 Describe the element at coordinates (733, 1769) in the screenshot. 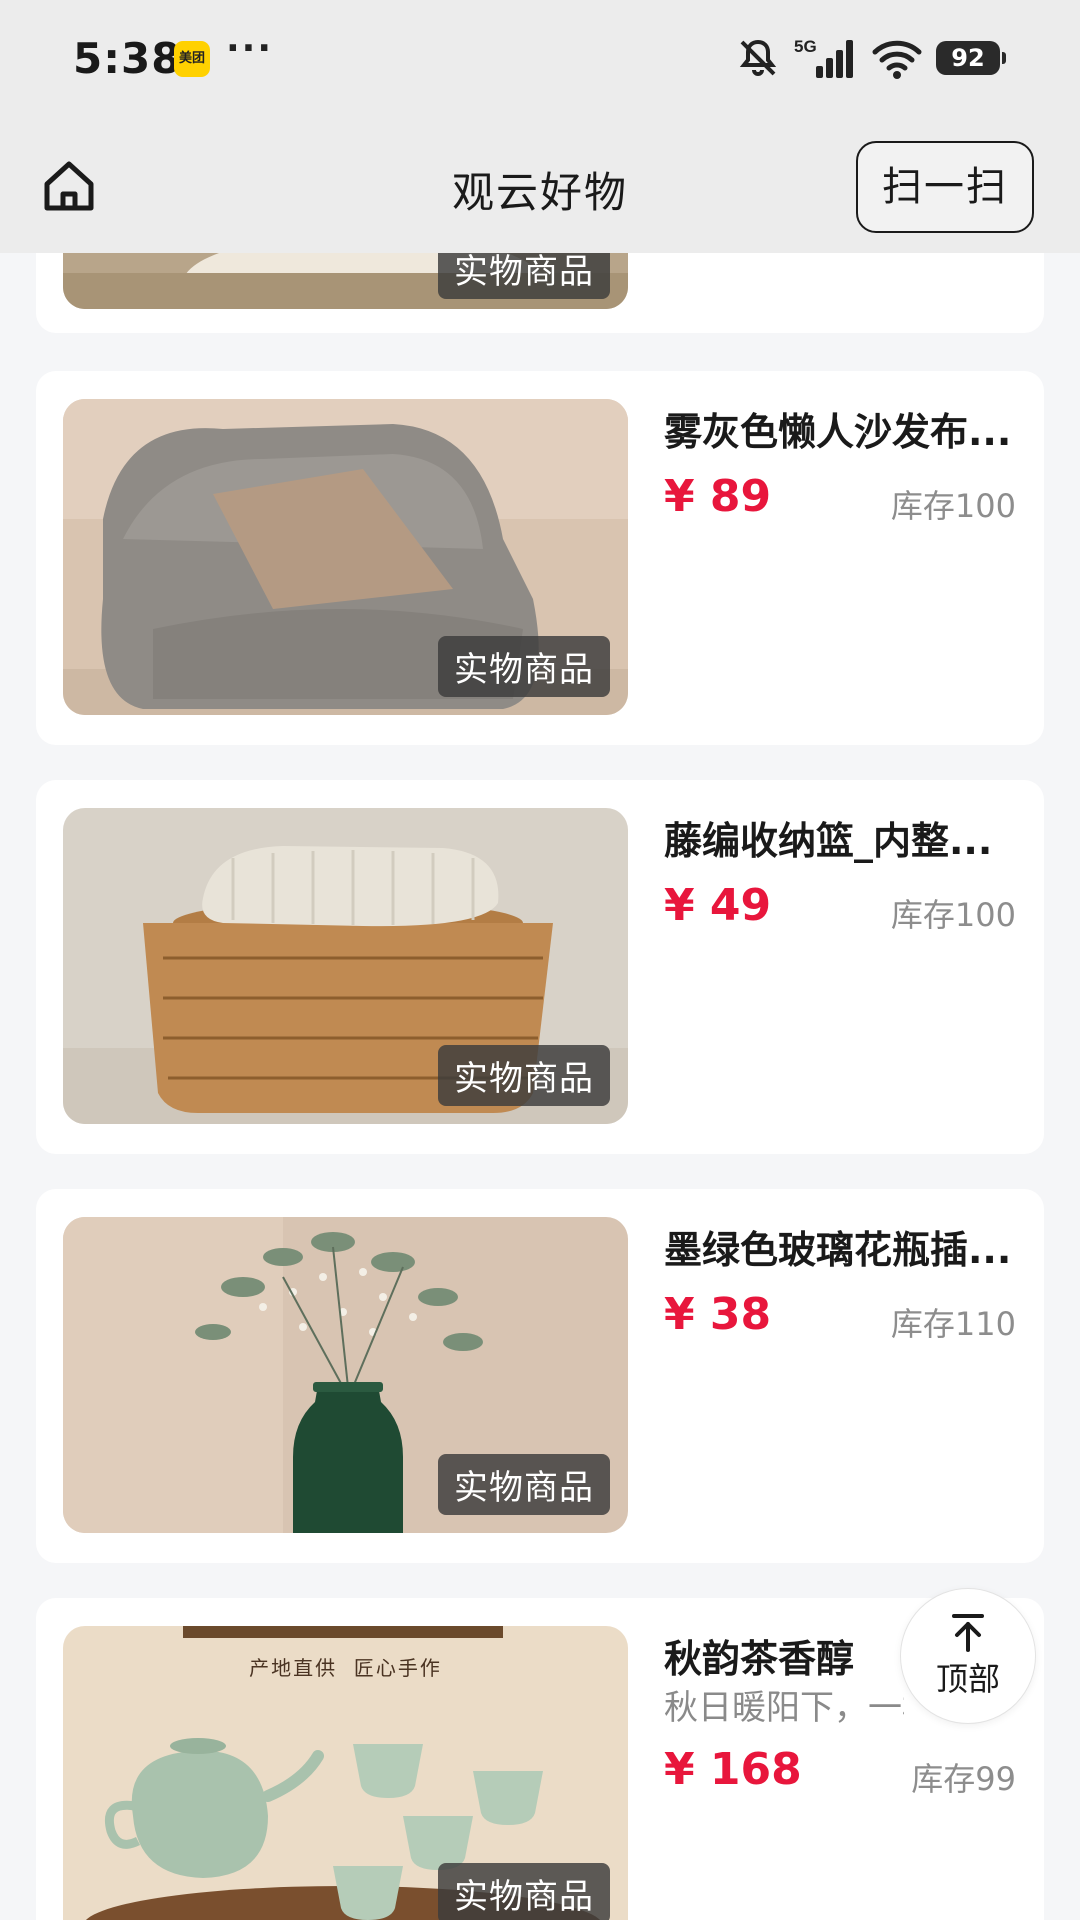

I see `product-price: ¥ 168` at that location.